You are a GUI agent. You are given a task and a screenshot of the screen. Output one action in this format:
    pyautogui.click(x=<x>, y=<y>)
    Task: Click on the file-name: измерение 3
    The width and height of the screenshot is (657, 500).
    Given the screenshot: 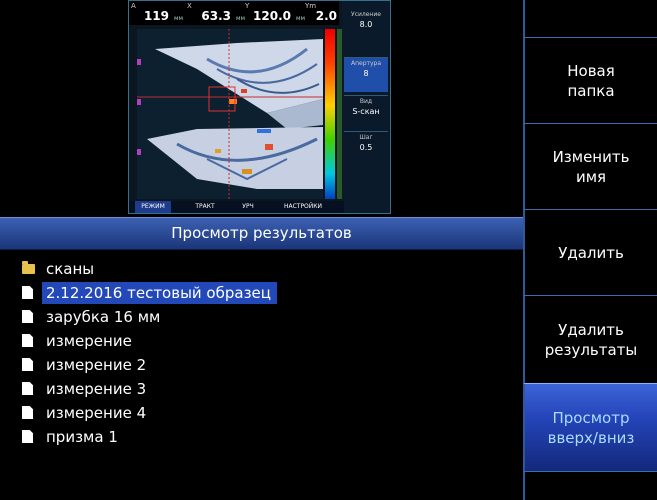 What is the action you would take?
    pyautogui.click(x=96, y=389)
    